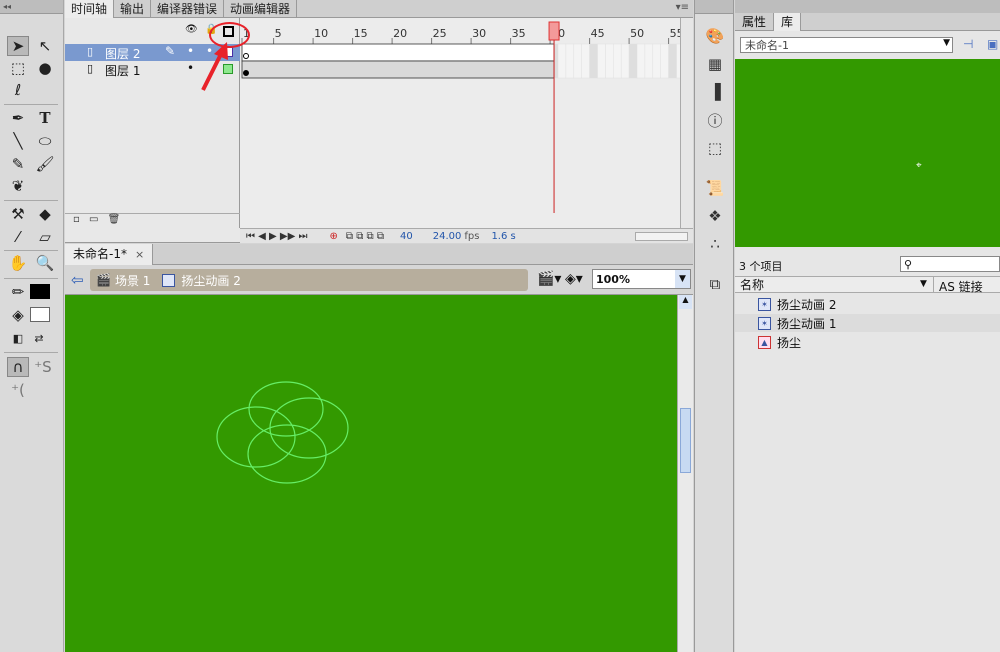  I want to click on zoom-select: 100% ▼, so click(641, 279).